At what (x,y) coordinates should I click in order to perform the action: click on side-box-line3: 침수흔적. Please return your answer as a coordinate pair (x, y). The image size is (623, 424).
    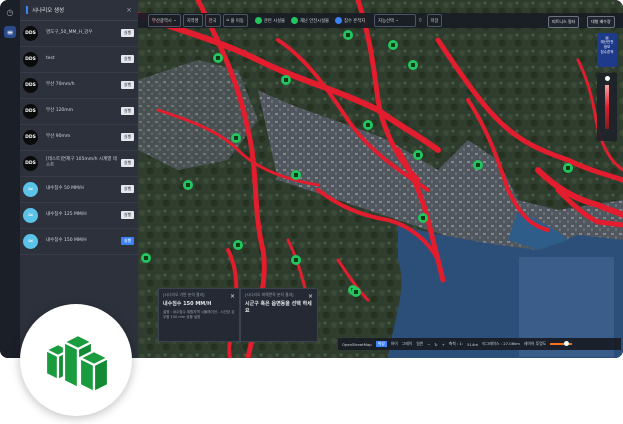
    Looking at the image, I should click on (607, 52).